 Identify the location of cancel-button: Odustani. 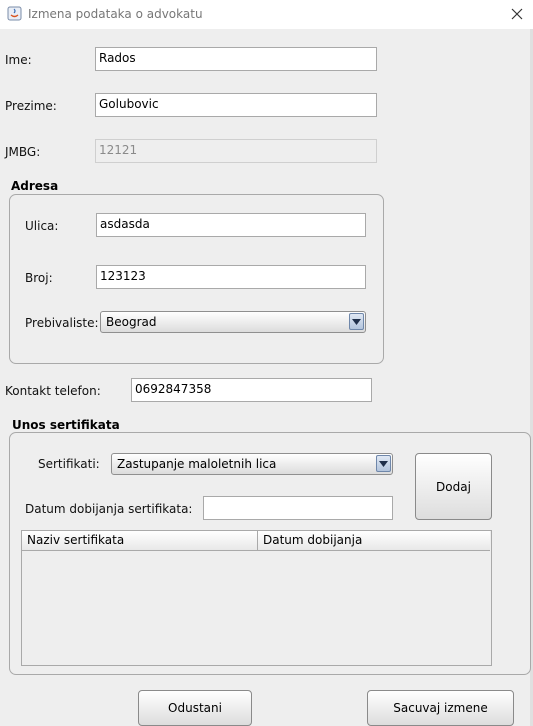
(195, 708).